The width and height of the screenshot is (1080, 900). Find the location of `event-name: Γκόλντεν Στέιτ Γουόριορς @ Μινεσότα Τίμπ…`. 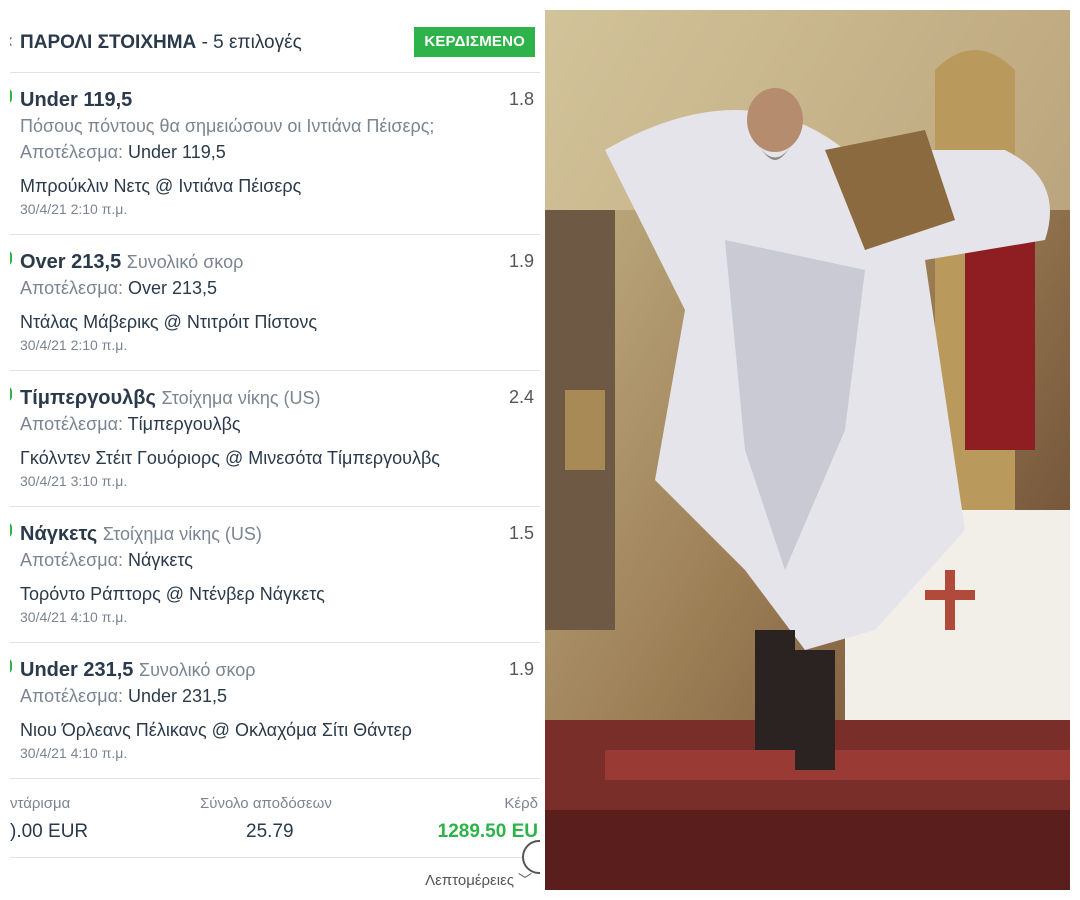

event-name: Γκόλντεν Στέιτ Γουόριορς @ Μινεσότα Τίμπ… is located at coordinates (230, 458).